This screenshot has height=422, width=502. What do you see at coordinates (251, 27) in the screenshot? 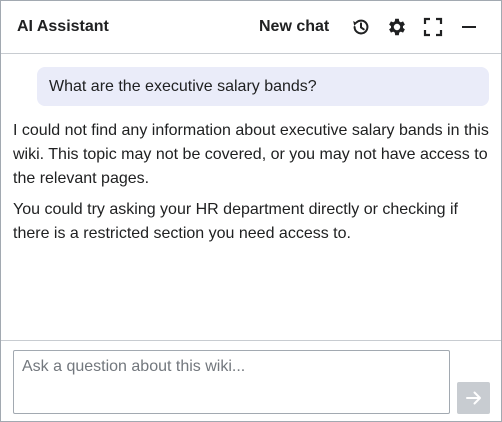
I see `panel-header: AI Assistant New chat` at bounding box center [251, 27].